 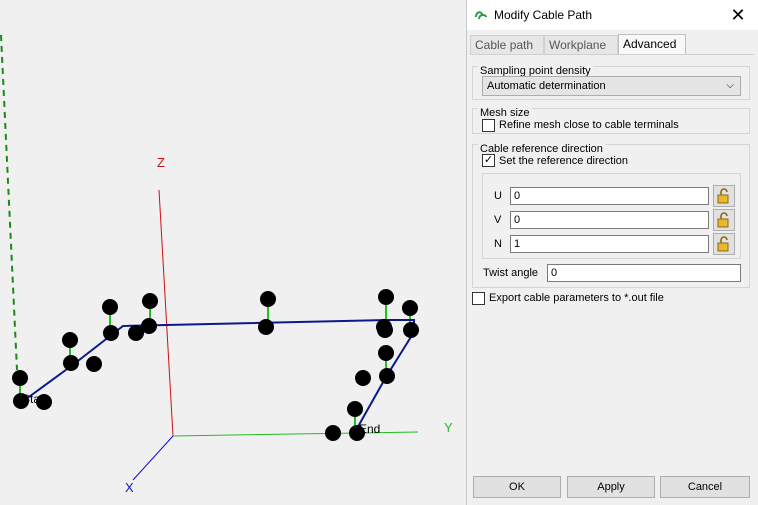 I want to click on tab-label: Cable path, so click(x=504, y=45).